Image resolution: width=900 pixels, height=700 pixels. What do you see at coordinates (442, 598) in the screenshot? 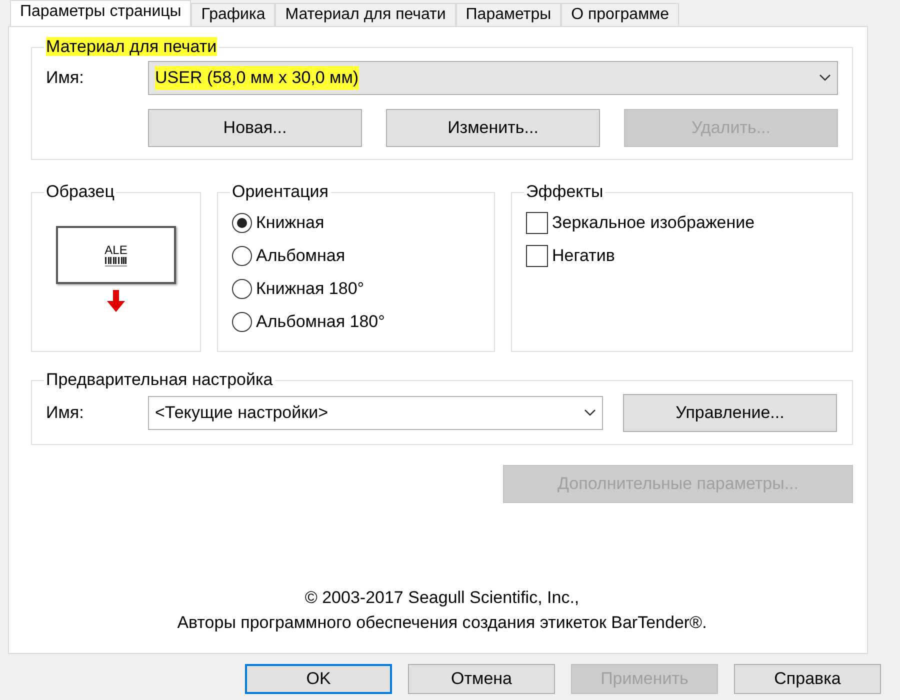
I see `copyright-text: © 2003-2017 Seagull Scientific, Inc.,` at bounding box center [442, 598].